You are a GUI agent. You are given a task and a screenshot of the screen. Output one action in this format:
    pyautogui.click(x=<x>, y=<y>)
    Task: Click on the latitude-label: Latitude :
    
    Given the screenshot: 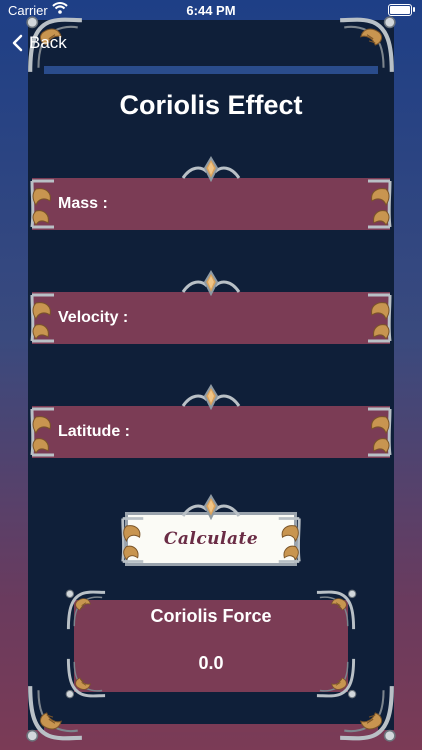 What is the action you would take?
    pyautogui.click(x=94, y=431)
    